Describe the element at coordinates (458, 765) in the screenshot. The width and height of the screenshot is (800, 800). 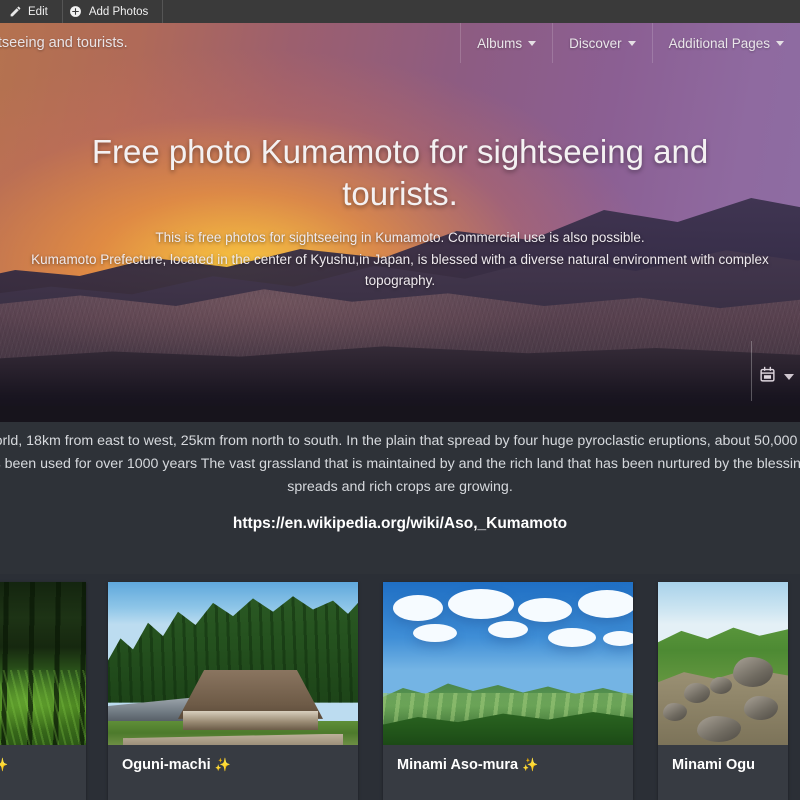
I see `photo-card-title: Minami Aso-mura` at that location.